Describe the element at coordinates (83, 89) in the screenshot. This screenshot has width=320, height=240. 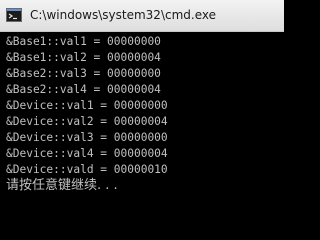
I see `console-line: &Base2::val4 = 00000004` at that location.